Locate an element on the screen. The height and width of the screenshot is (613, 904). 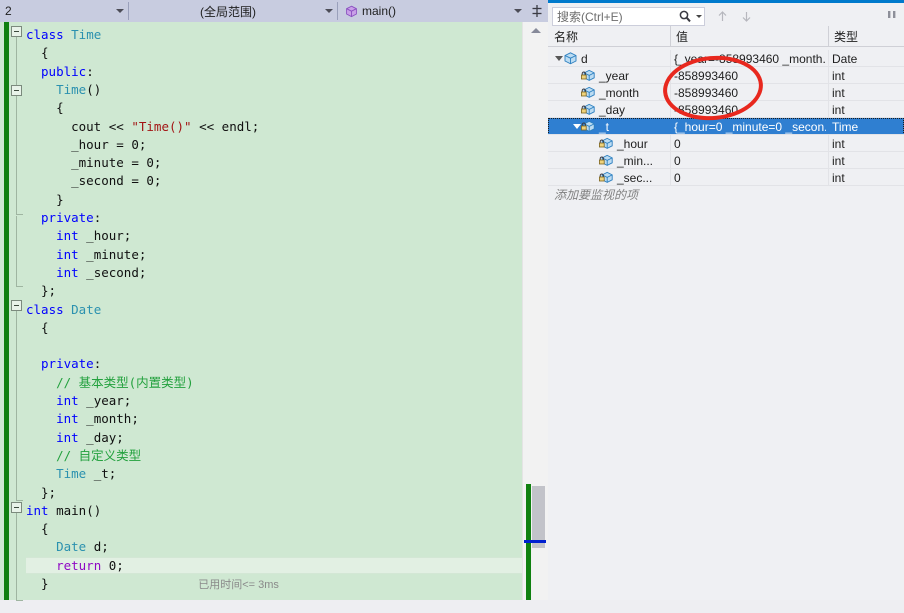
watch-row: _day -858993460 int is located at coordinates (726, 109).